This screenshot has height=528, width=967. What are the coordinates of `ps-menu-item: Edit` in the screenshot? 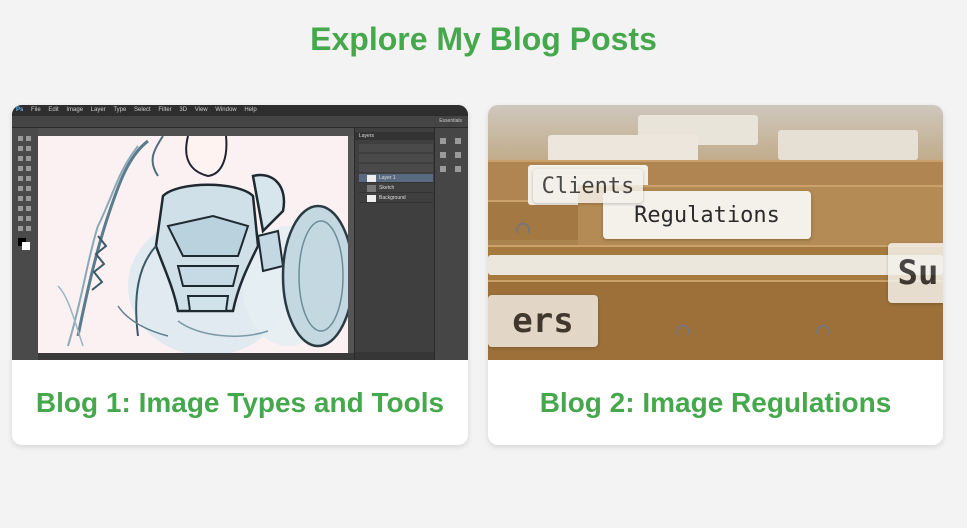 It's located at (53, 110).